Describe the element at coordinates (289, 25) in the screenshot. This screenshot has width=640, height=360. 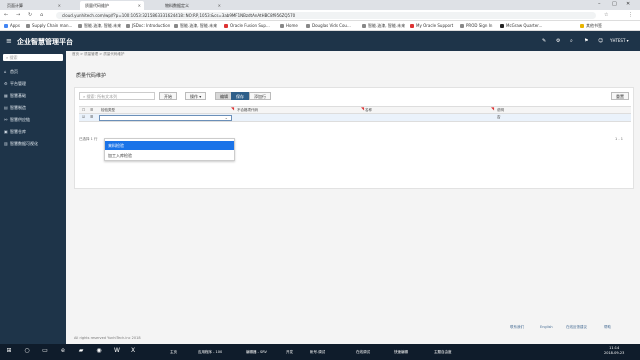
I see `bookmark-item: Home` at that location.